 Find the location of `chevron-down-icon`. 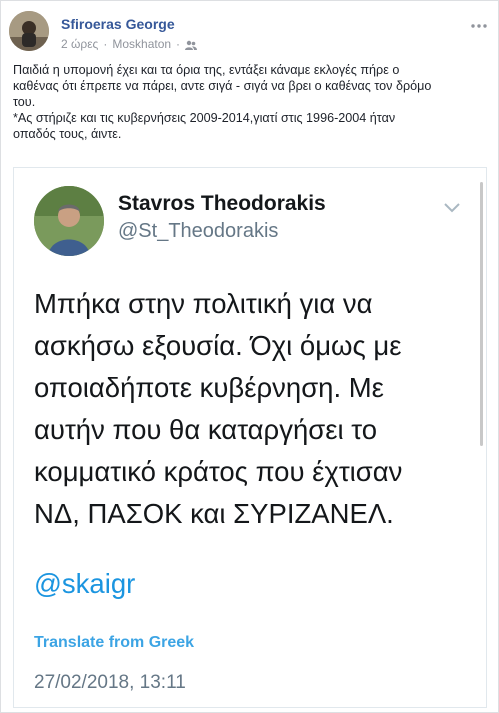

chevron-down-icon is located at coordinates (452, 206).